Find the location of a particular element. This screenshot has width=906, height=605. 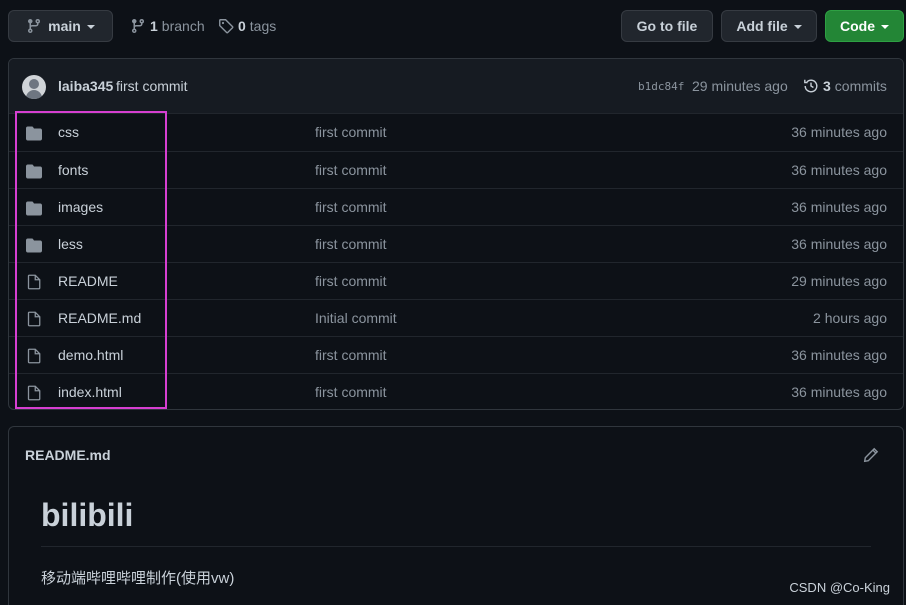

file-commit-age: 2 hours ago is located at coordinates (850, 318).